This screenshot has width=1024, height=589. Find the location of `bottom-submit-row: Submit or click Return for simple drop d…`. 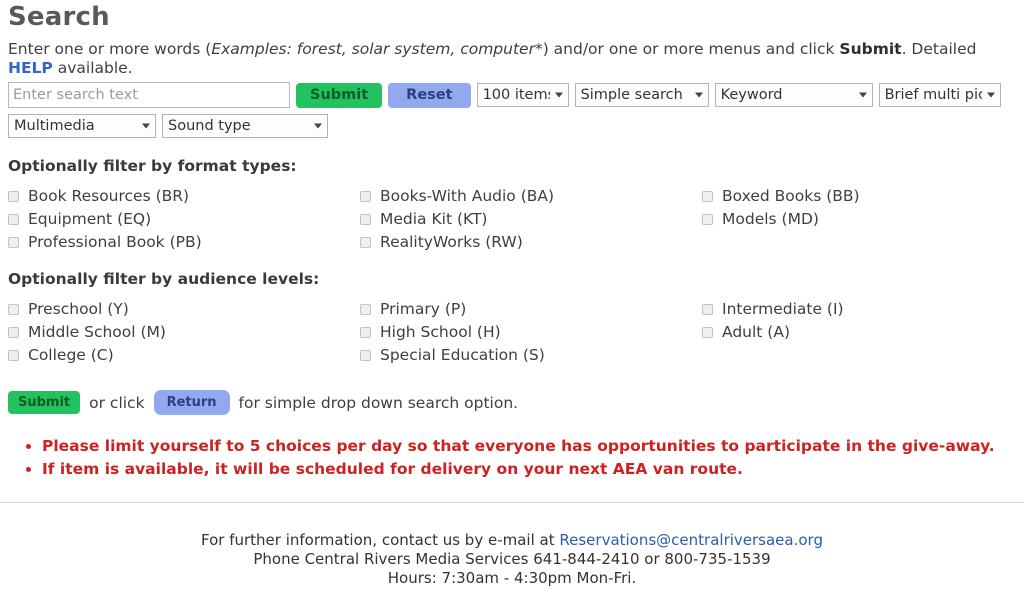

bottom-submit-row: Submit or click Return for simple drop d… is located at coordinates (512, 402).